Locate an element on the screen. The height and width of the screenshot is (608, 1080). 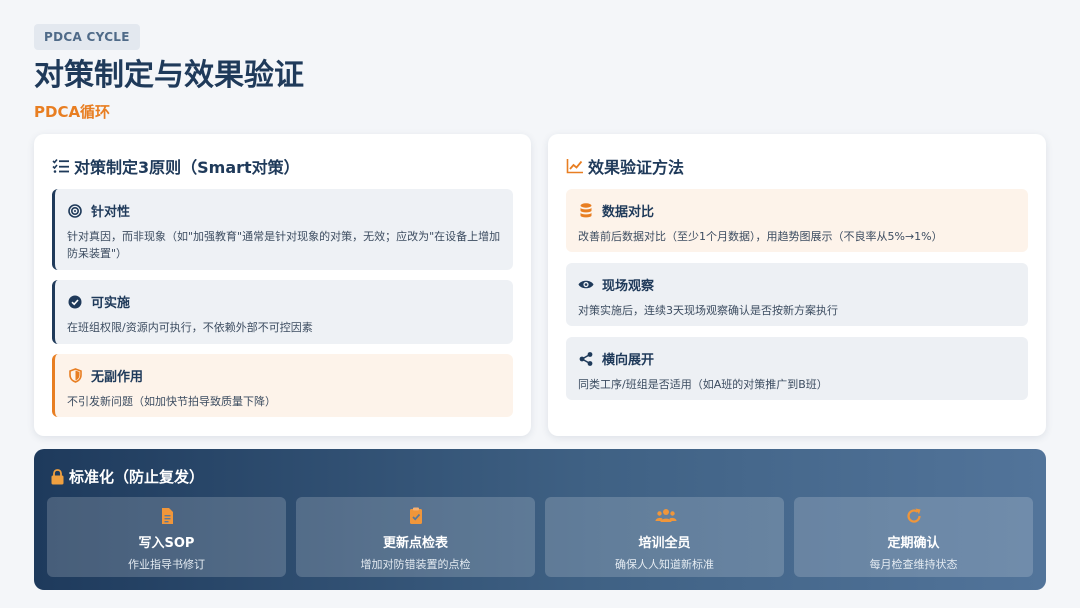
clipboard-check-icon is located at coordinates (416, 516).